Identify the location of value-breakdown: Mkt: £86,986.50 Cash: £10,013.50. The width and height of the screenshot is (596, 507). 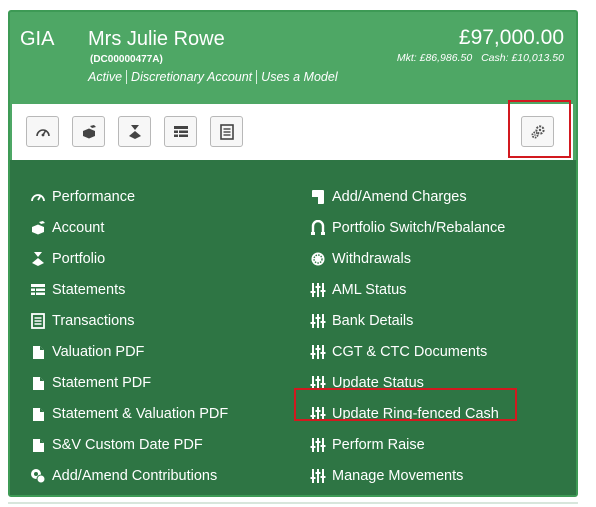
(480, 58).